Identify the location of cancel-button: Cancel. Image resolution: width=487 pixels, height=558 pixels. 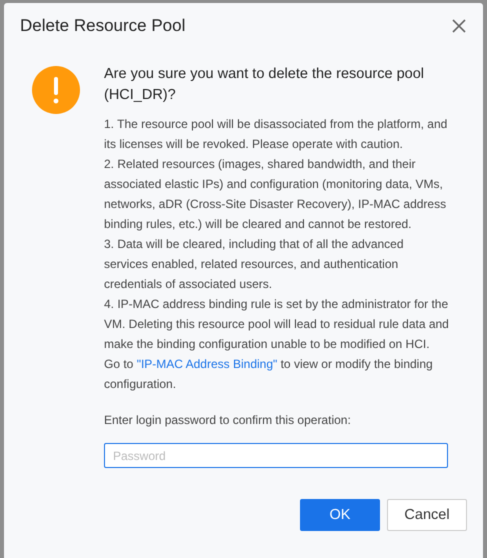
(427, 515).